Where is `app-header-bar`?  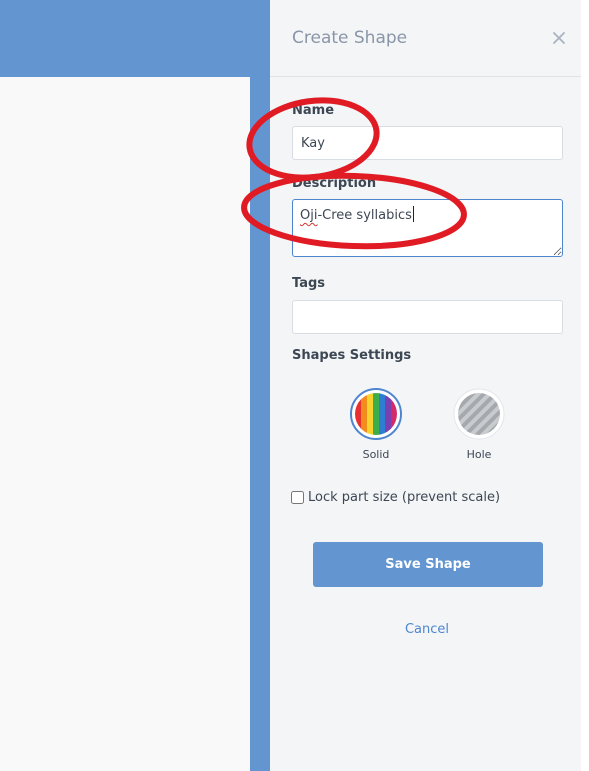 app-header-bar is located at coordinates (135, 38).